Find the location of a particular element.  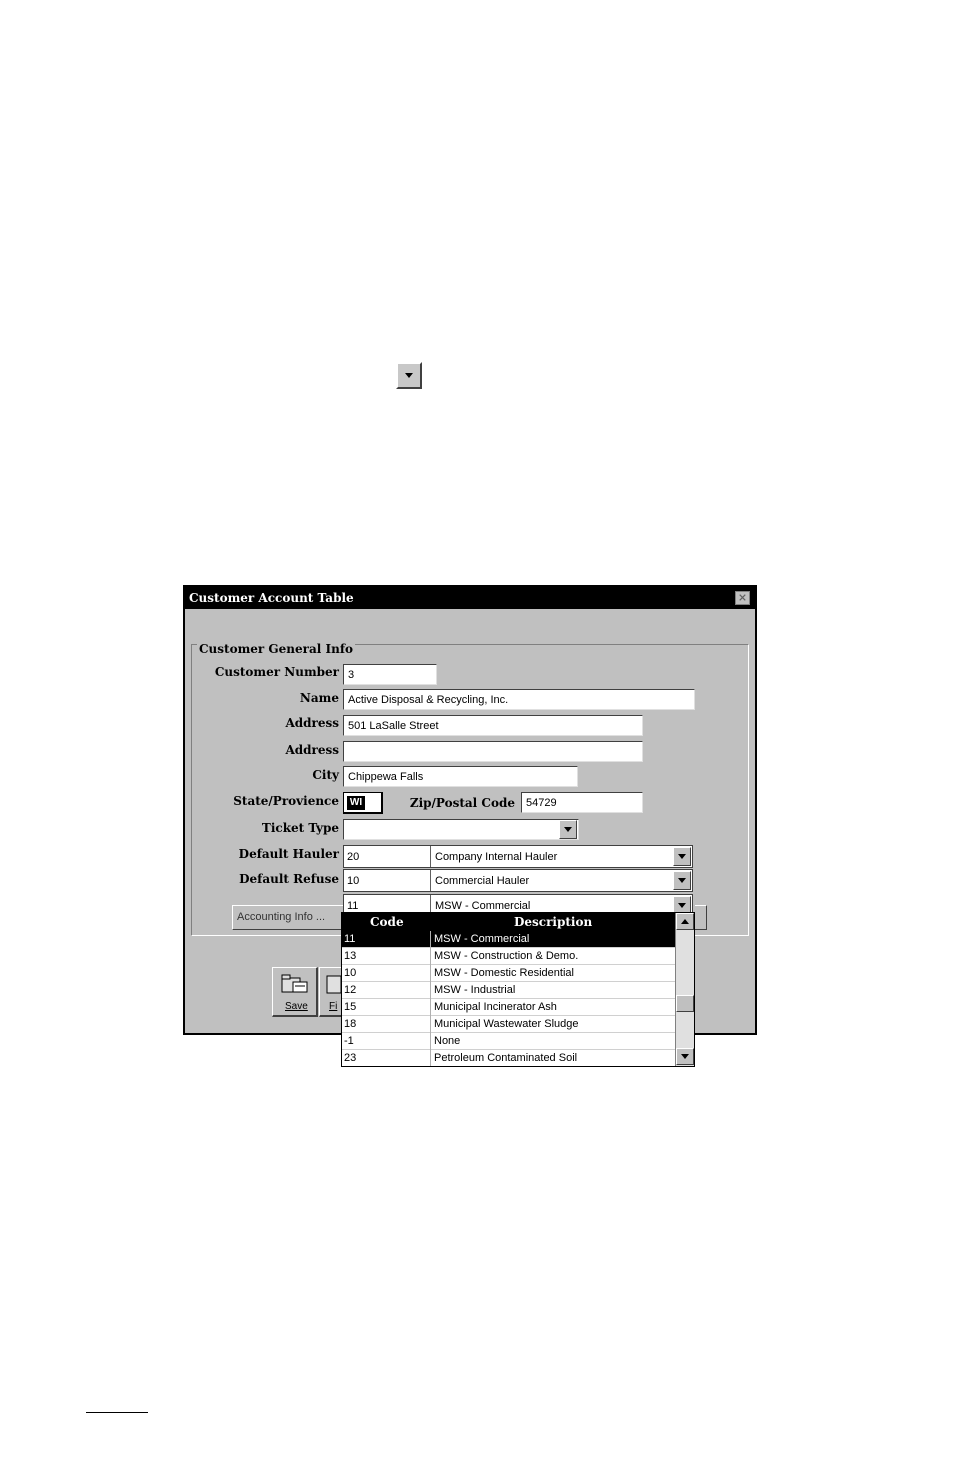

option-description: Municipal Incinerator Ash is located at coordinates (495, 1007).